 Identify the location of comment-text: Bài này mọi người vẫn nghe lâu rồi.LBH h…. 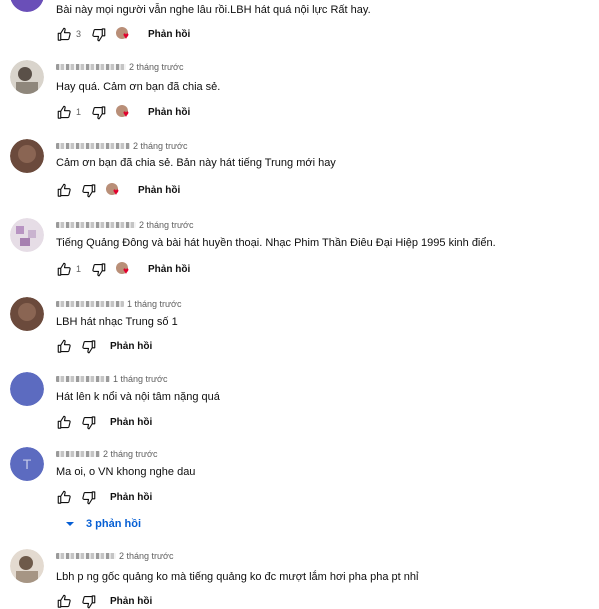
(213, 10).